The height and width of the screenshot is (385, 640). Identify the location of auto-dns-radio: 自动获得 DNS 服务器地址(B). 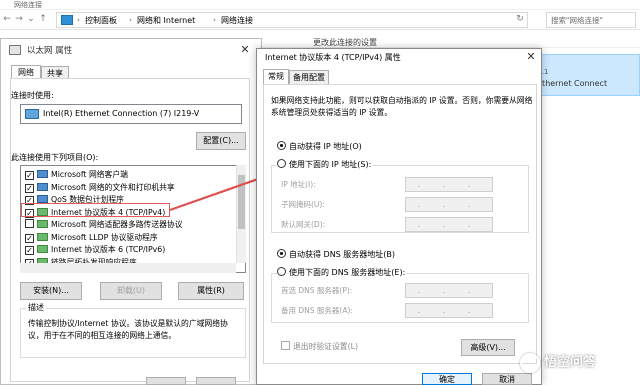
(336, 255).